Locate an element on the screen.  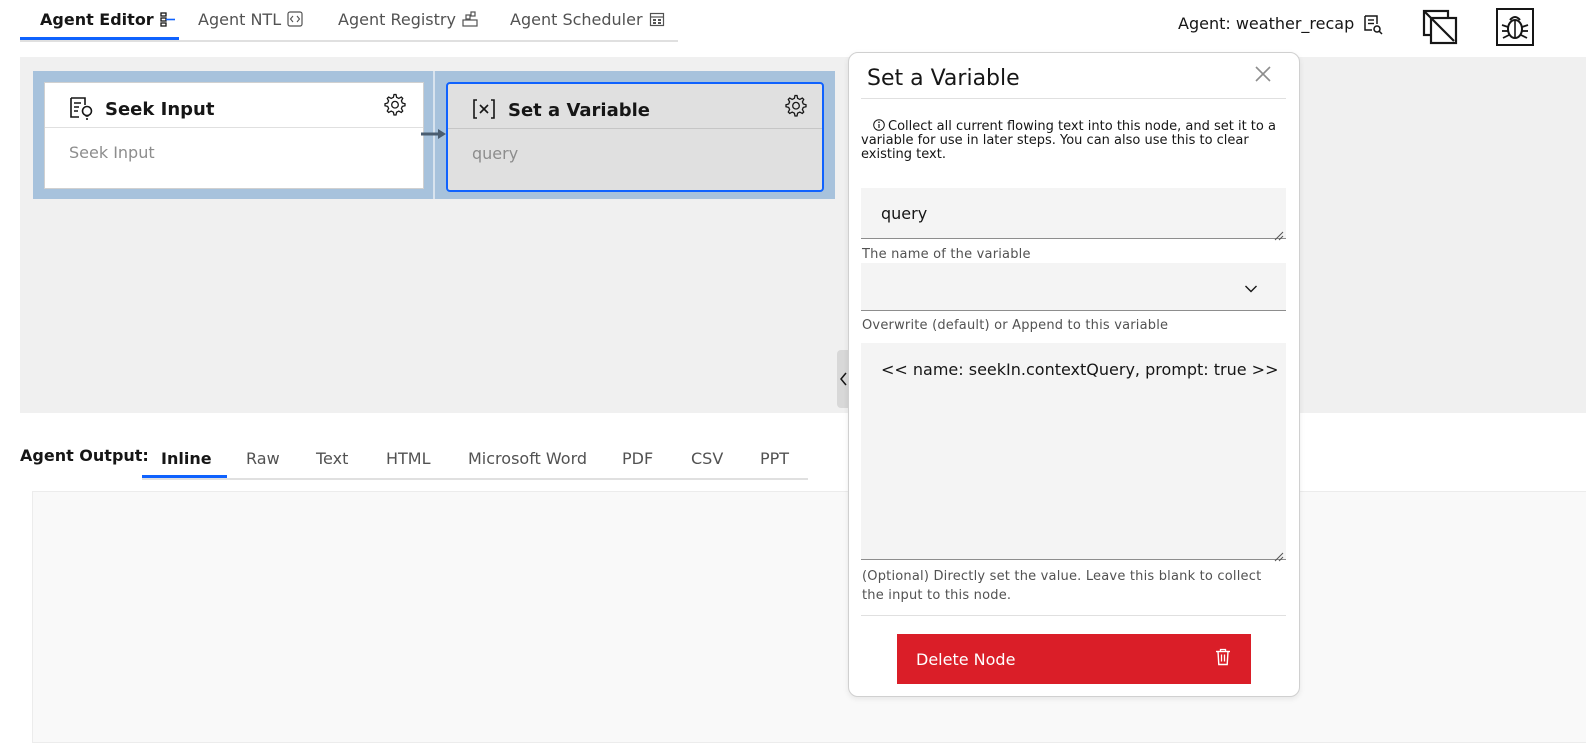
variable-name-value: query is located at coordinates (904, 213).